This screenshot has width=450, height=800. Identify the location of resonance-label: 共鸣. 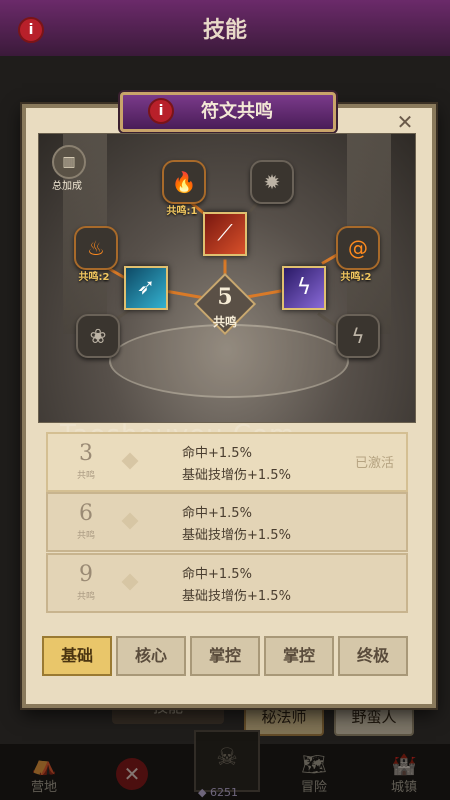
(224, 322).